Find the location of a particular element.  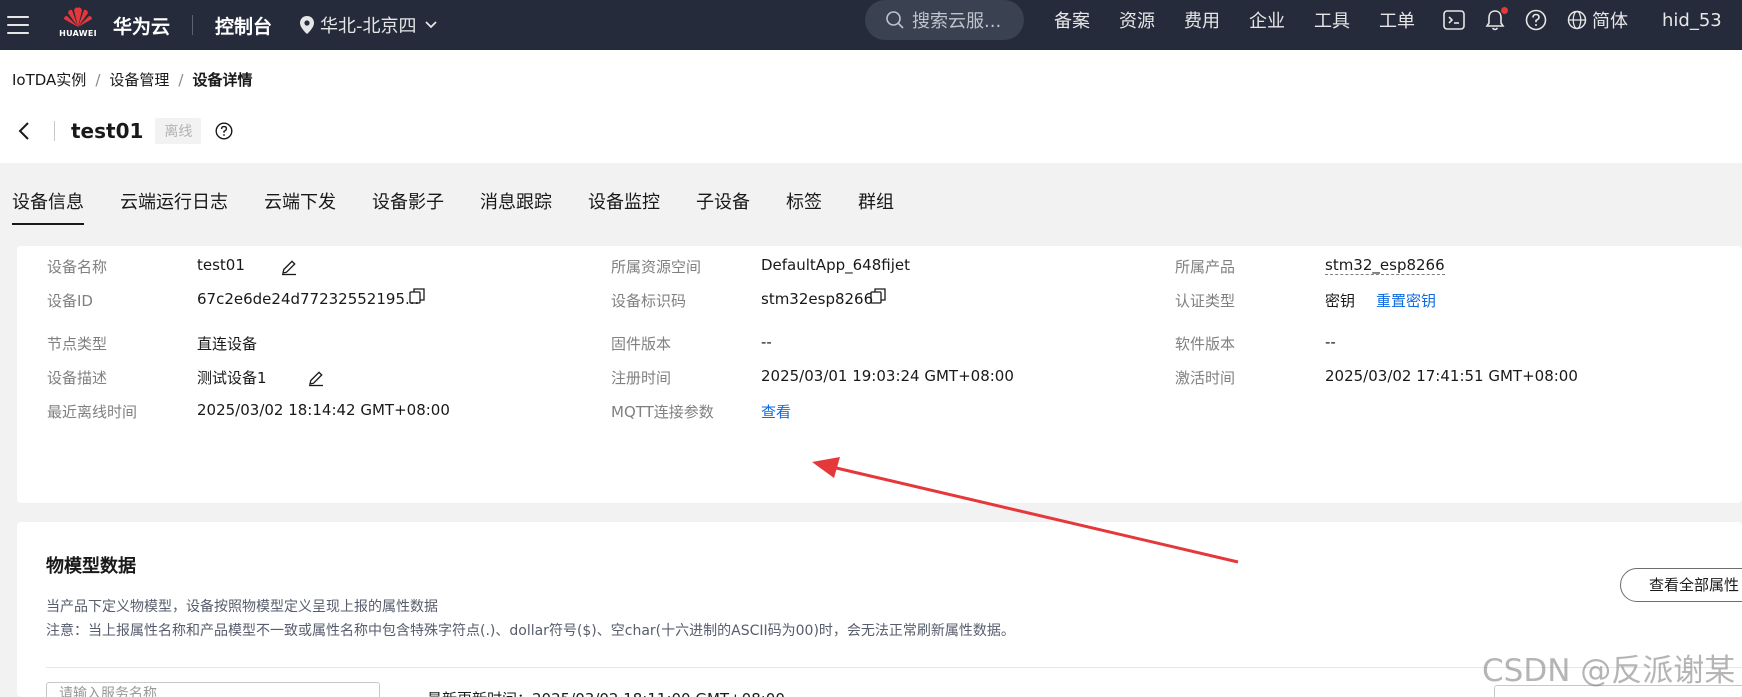

nav-item-billing: 费用 is located at coordinates (1202, 20).